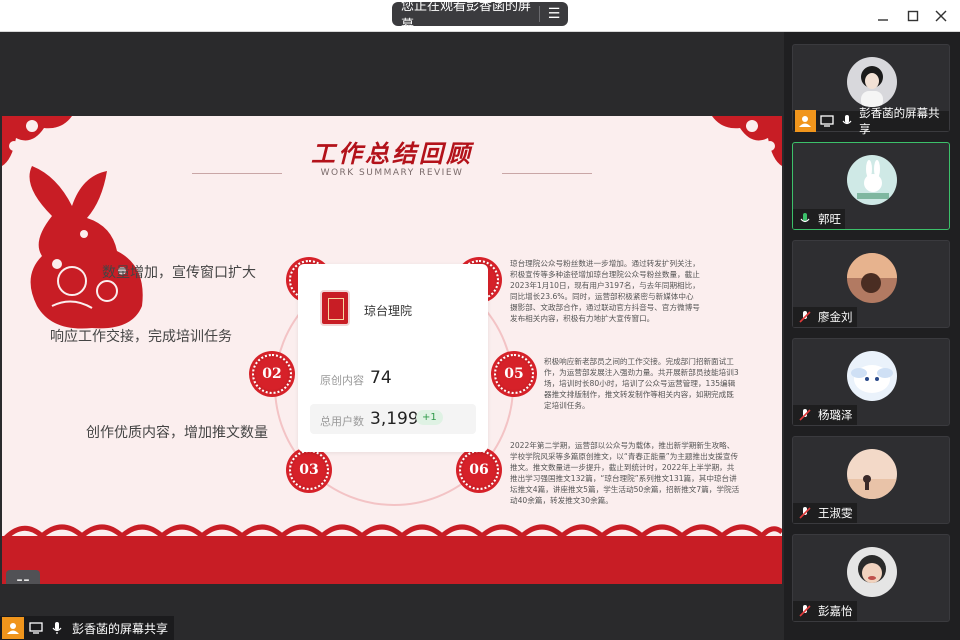 Image resolution: width=960 pixels, height=640 pixels. I want to click on minimize-icon, so click(883, 16).